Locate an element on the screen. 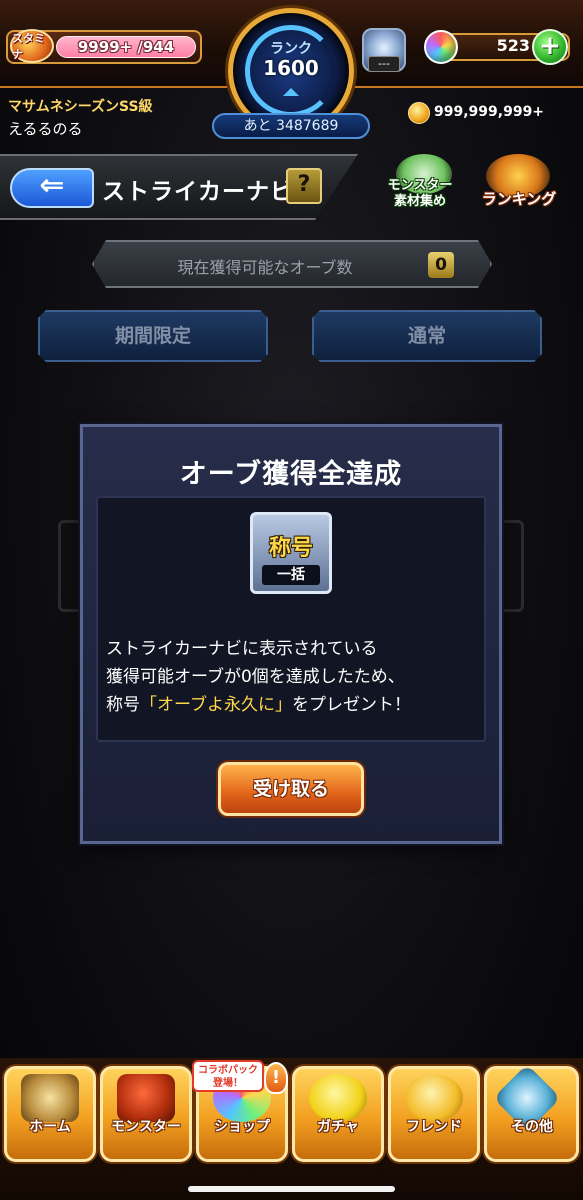 The width and height of the screenshot is (583, 1200). home-icon is located at coordinates (50, 1098).